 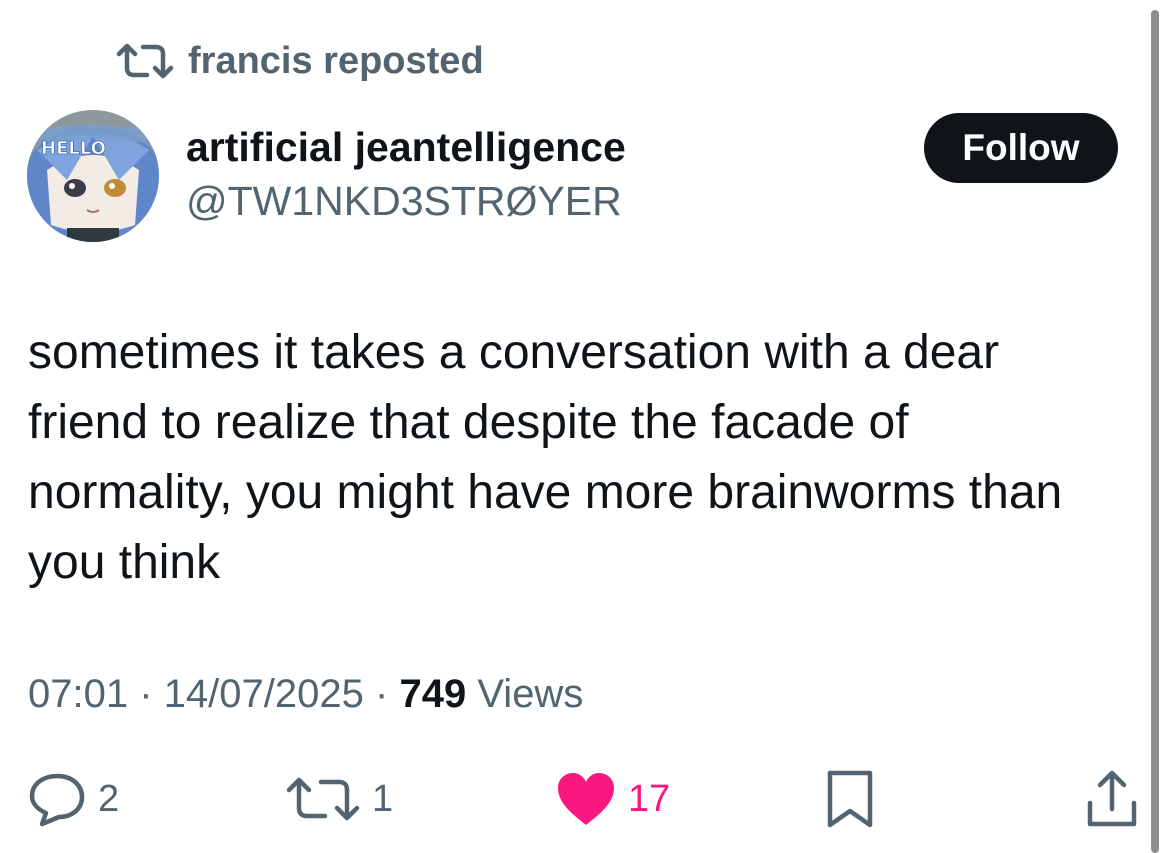 I want to click on tweet-time: 07:01, so click(x=78, y=694).